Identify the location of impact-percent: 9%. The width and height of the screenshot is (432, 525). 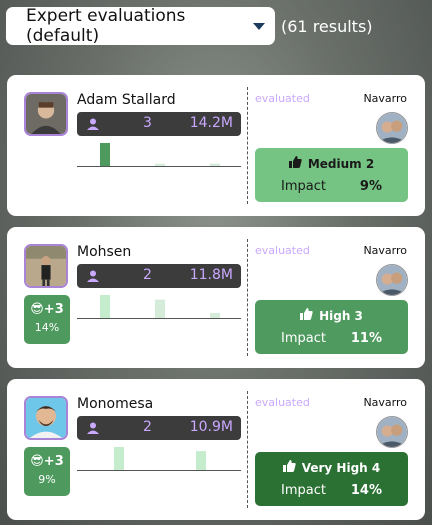
(370, 186).